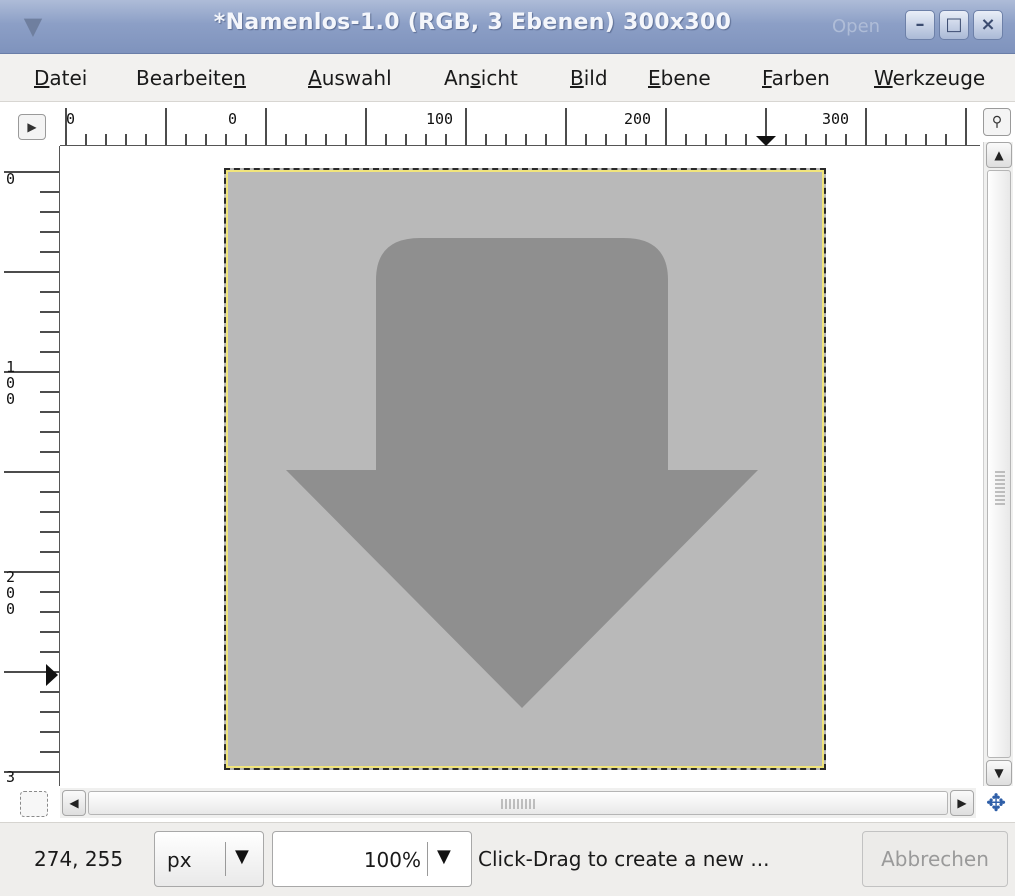  What do you see at coordinates (10, 777) in the screenshot?
I see `vruler-label-3: 3` at bounding box center [10, 777].